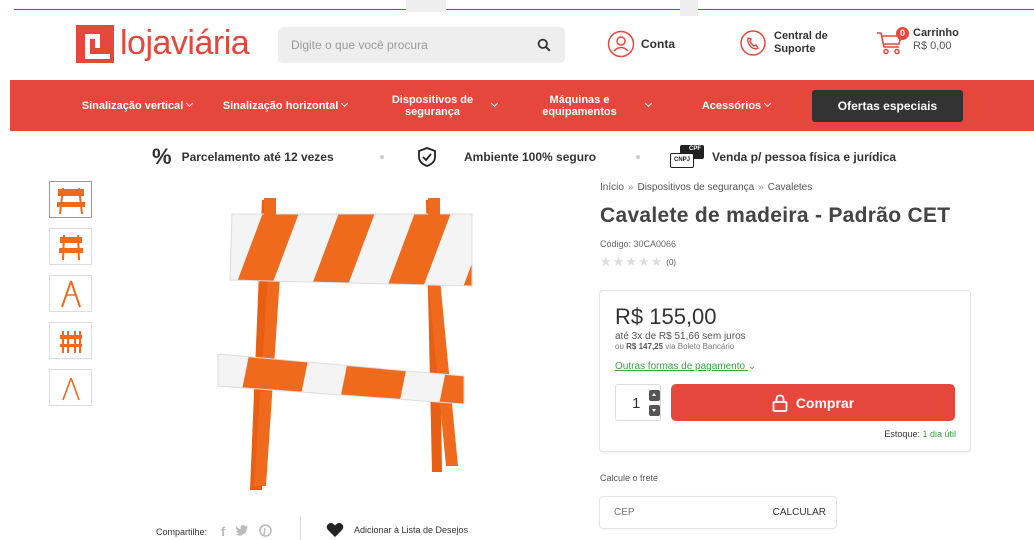  I want to click on nav-item-label: Acessórios, so click(731, 105).